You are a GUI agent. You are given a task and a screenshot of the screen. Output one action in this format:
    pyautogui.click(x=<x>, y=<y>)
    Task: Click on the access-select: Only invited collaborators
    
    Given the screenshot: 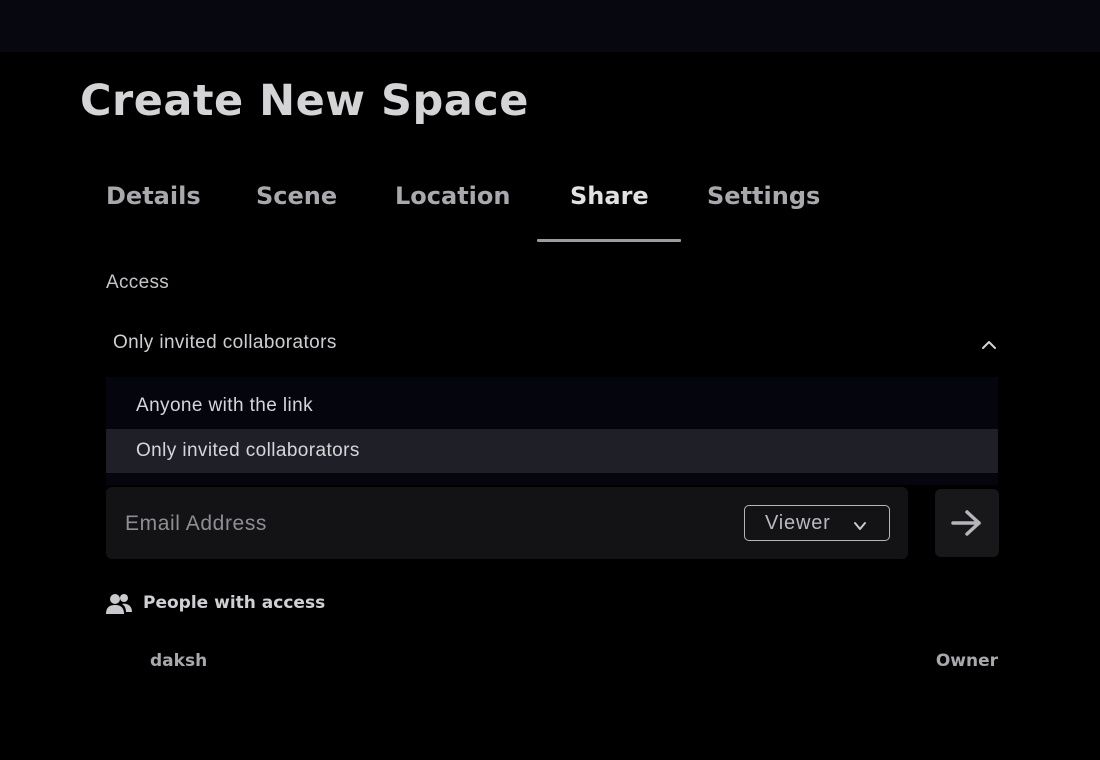 What is the action you would take?
    pyautogui.click(x=552, y=343)
    